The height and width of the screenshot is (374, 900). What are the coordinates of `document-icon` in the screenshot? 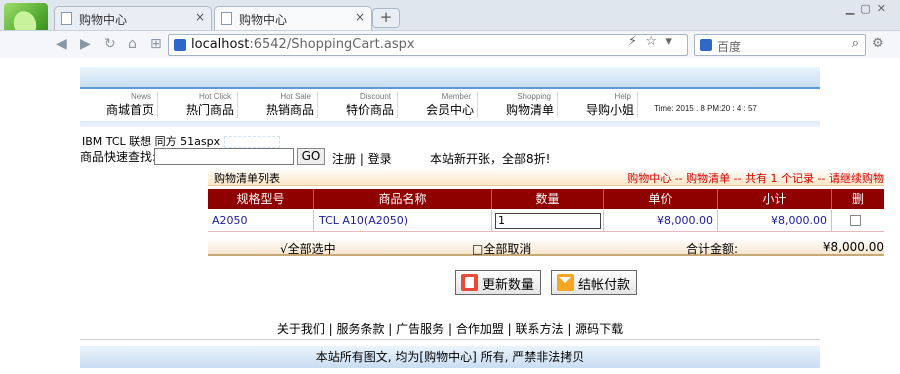 It's located at (469, 282).